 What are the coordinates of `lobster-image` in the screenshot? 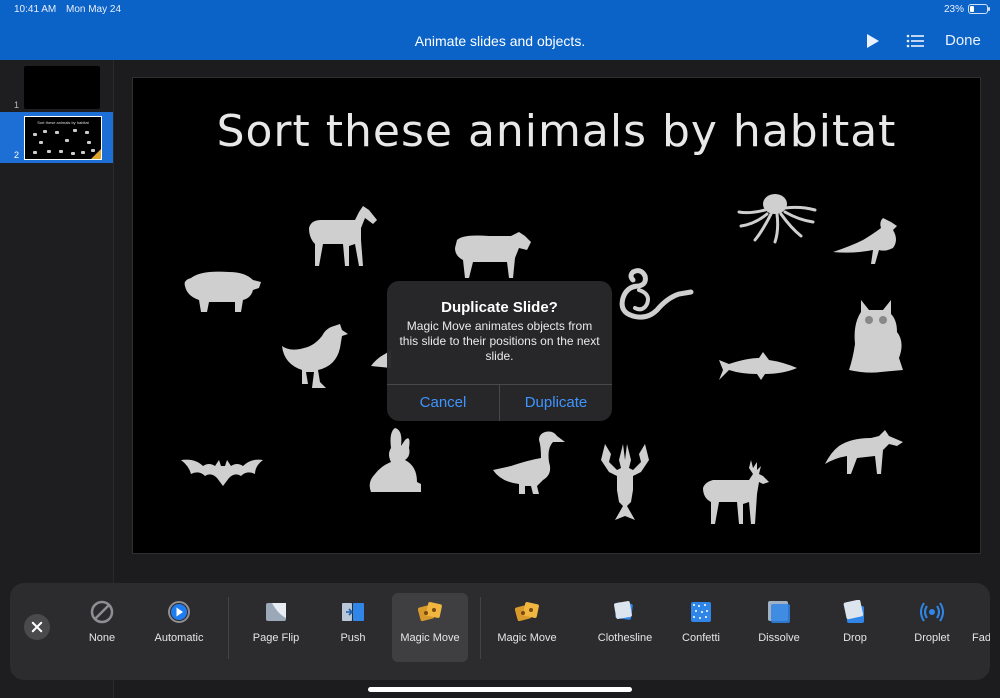 It's located at (625, 482).